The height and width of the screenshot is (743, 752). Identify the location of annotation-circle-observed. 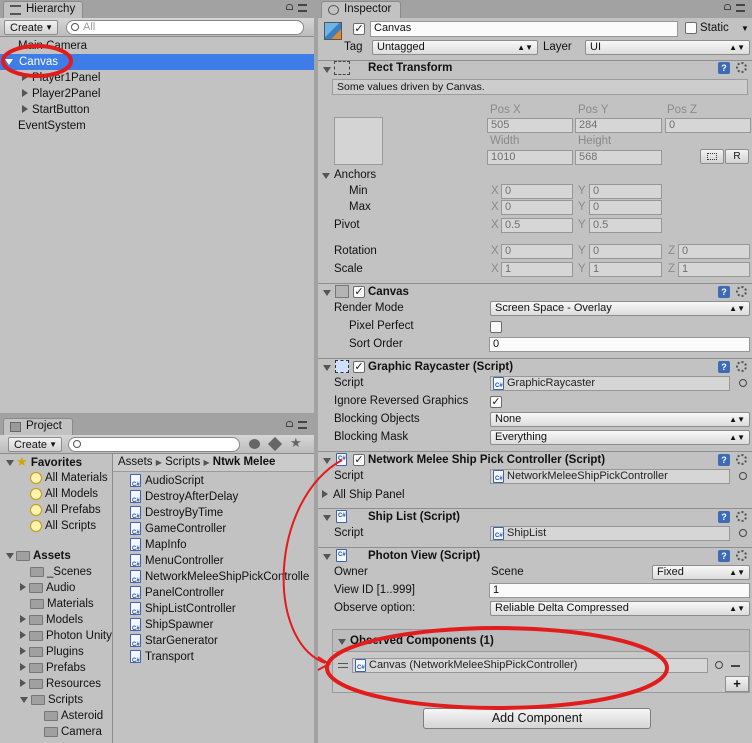
(497, 668).